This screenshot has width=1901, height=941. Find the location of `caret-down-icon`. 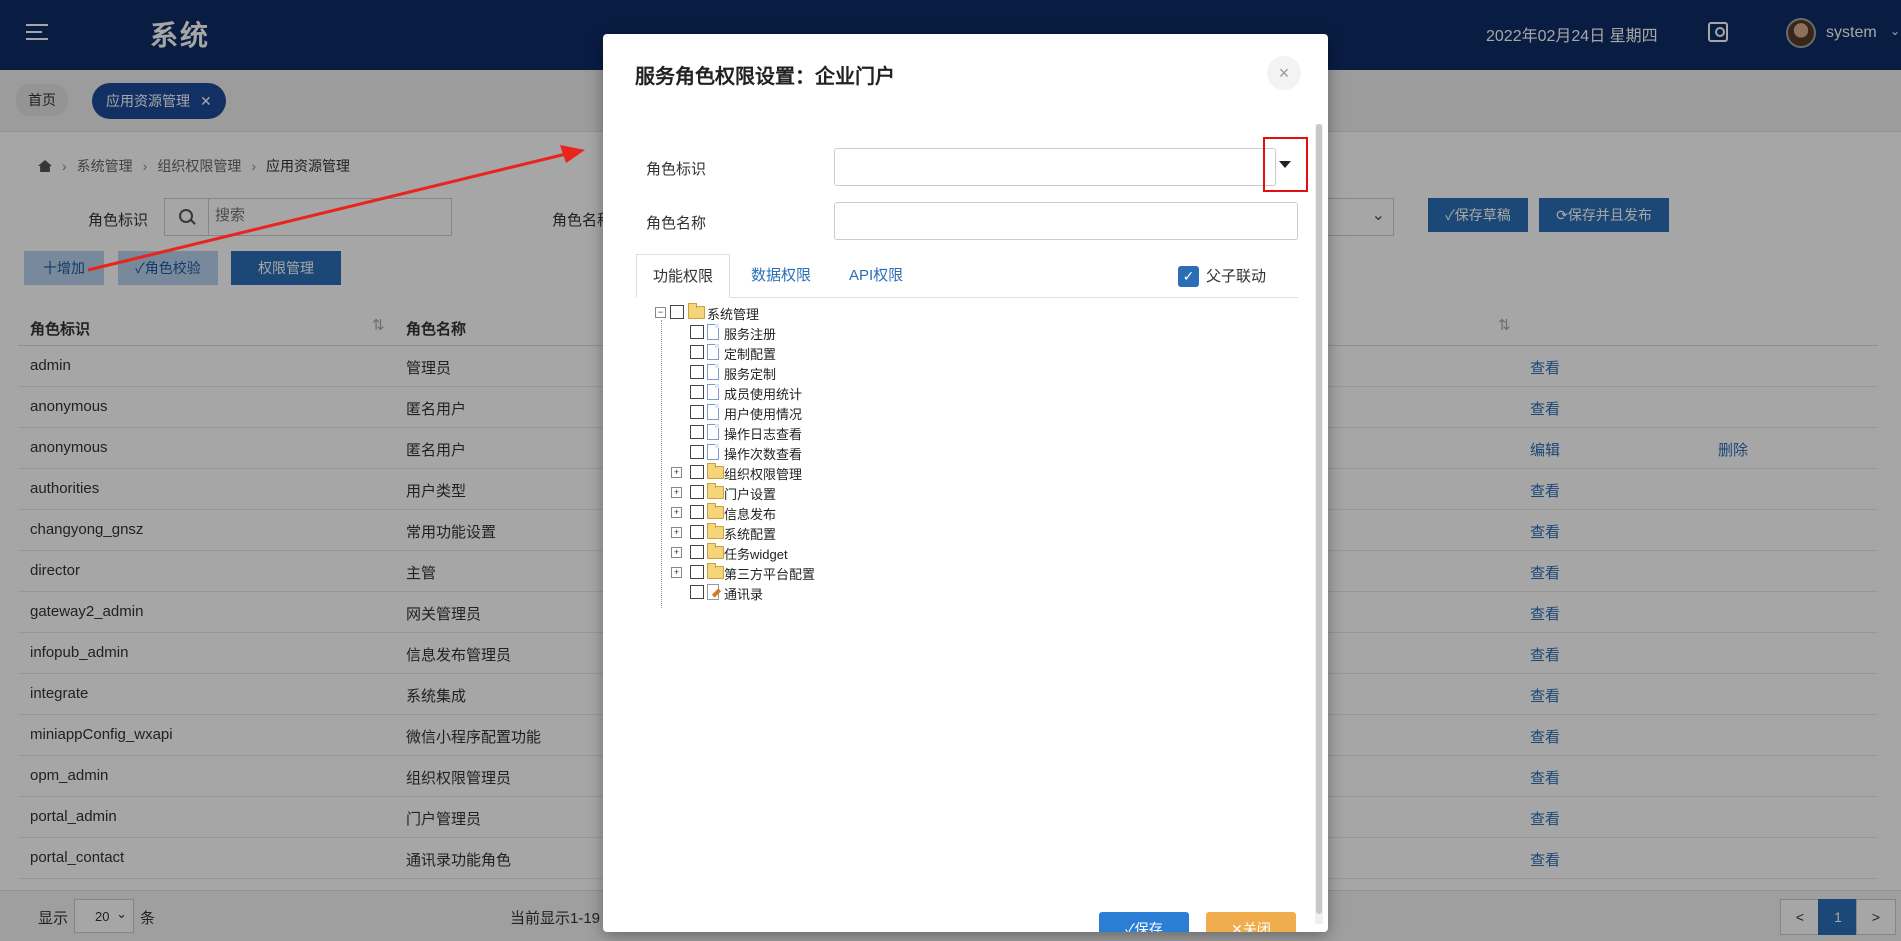

caret-down-icon is located at coordinates (1285, 164).